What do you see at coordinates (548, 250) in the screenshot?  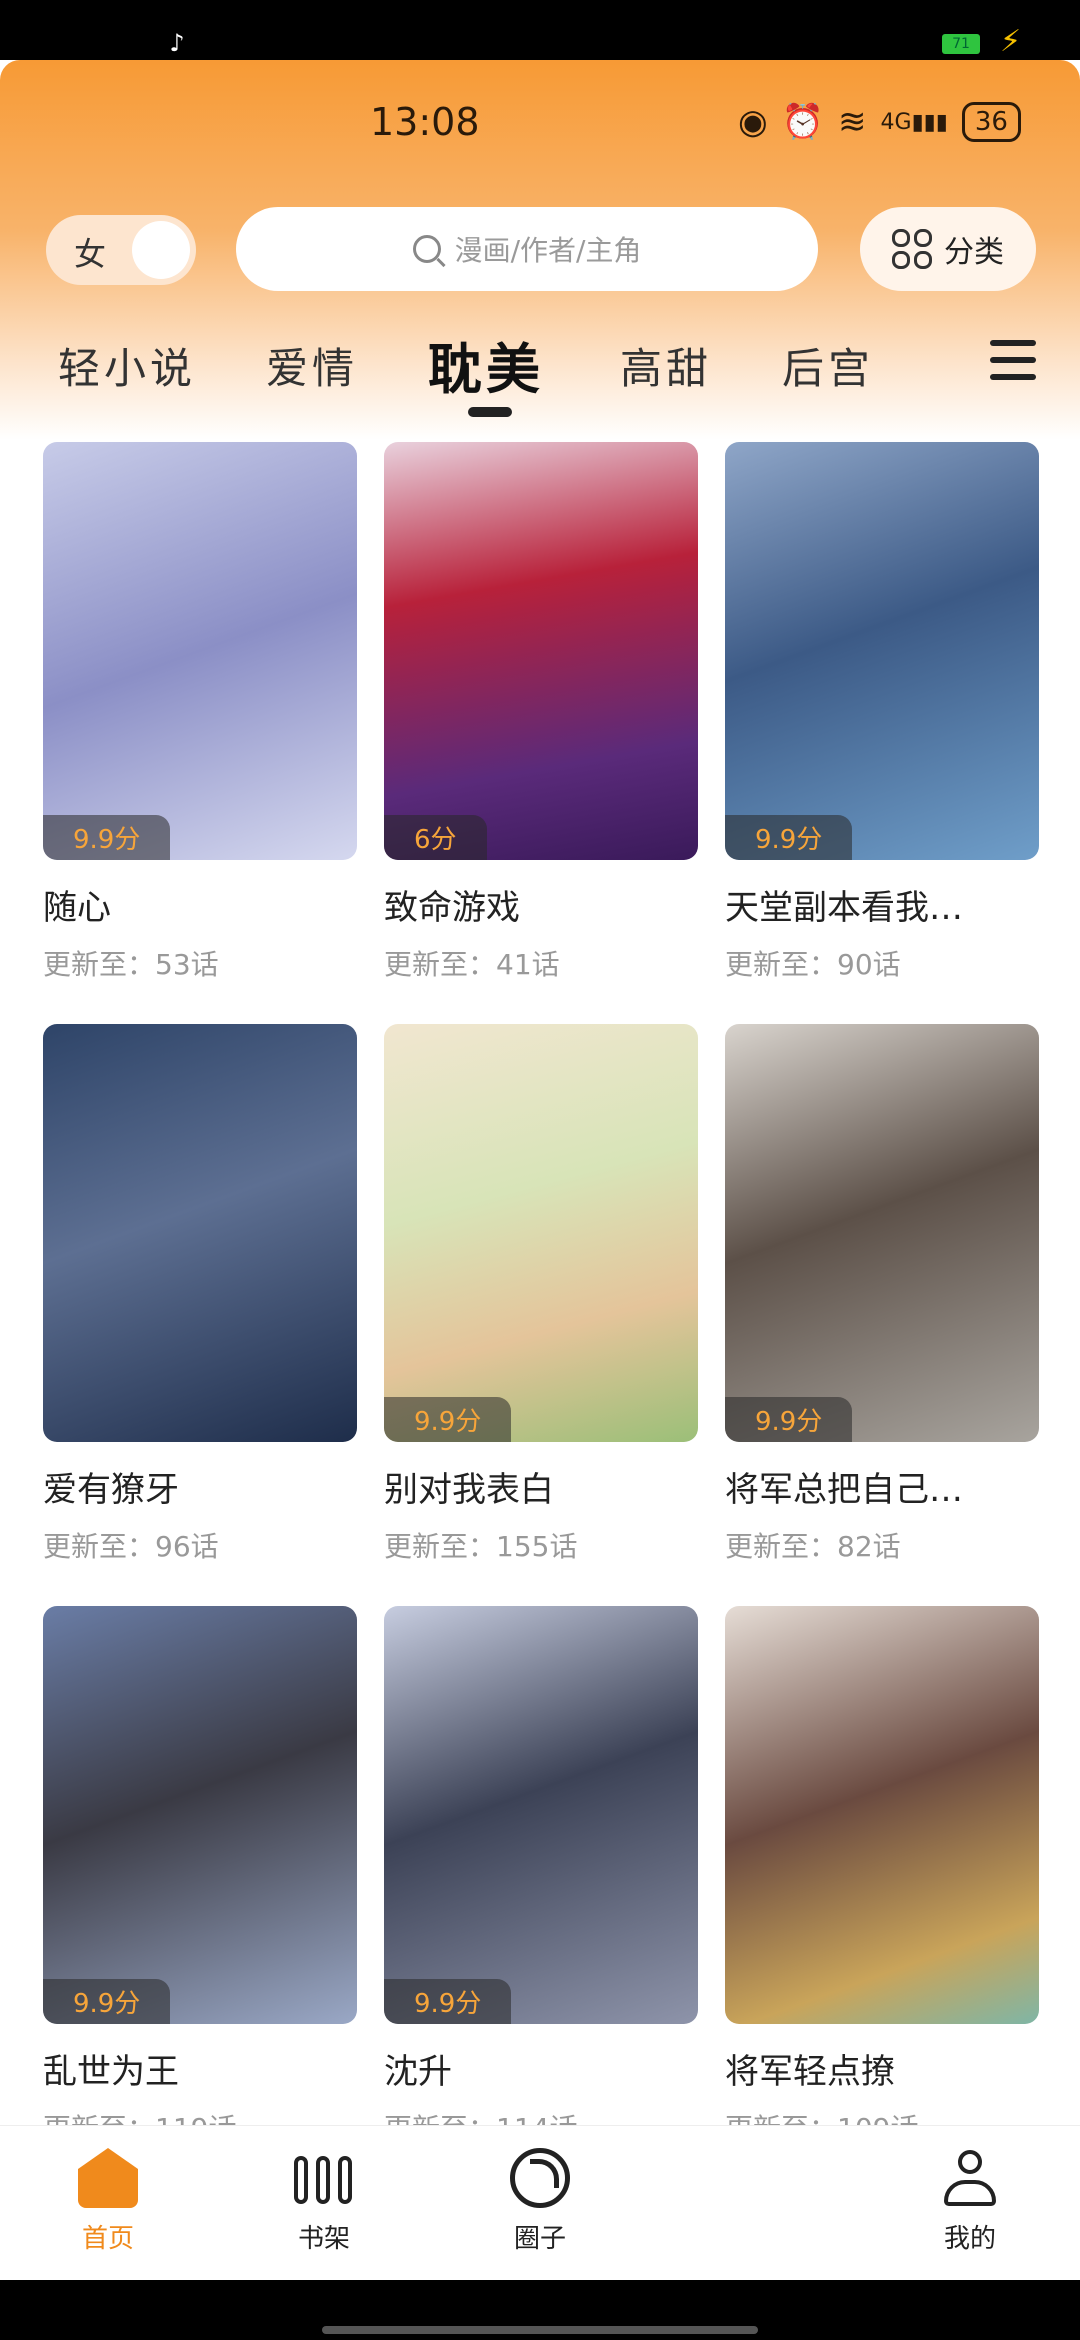 I see `search-placeholder: 漫画/作者/主角` at bounding box center [548, 250].